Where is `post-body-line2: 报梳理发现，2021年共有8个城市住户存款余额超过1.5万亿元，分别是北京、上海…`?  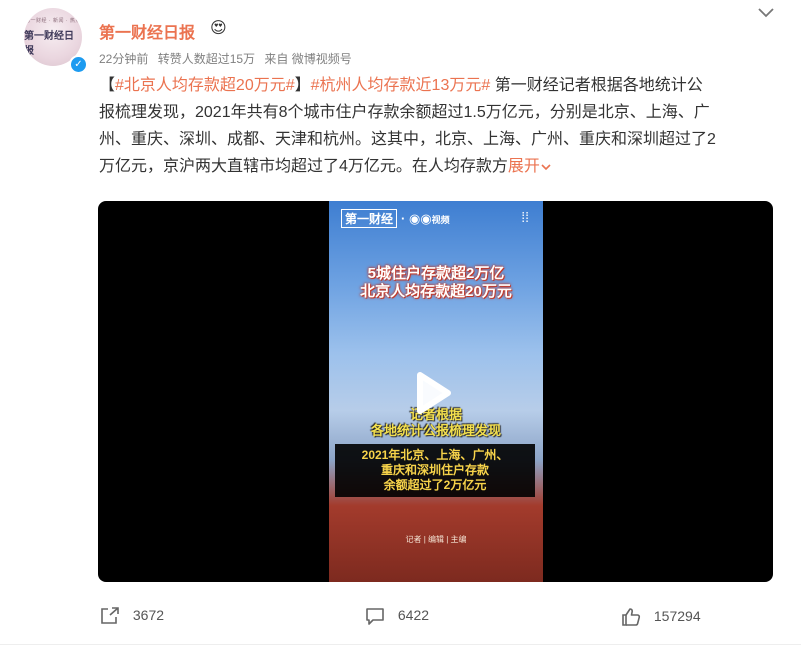
post-body-line2: 报梳理发现，2021年共有8个城市住户存款余额超过1.5万亿元，分别是北京、上海… is located at coordinates (404, 112).